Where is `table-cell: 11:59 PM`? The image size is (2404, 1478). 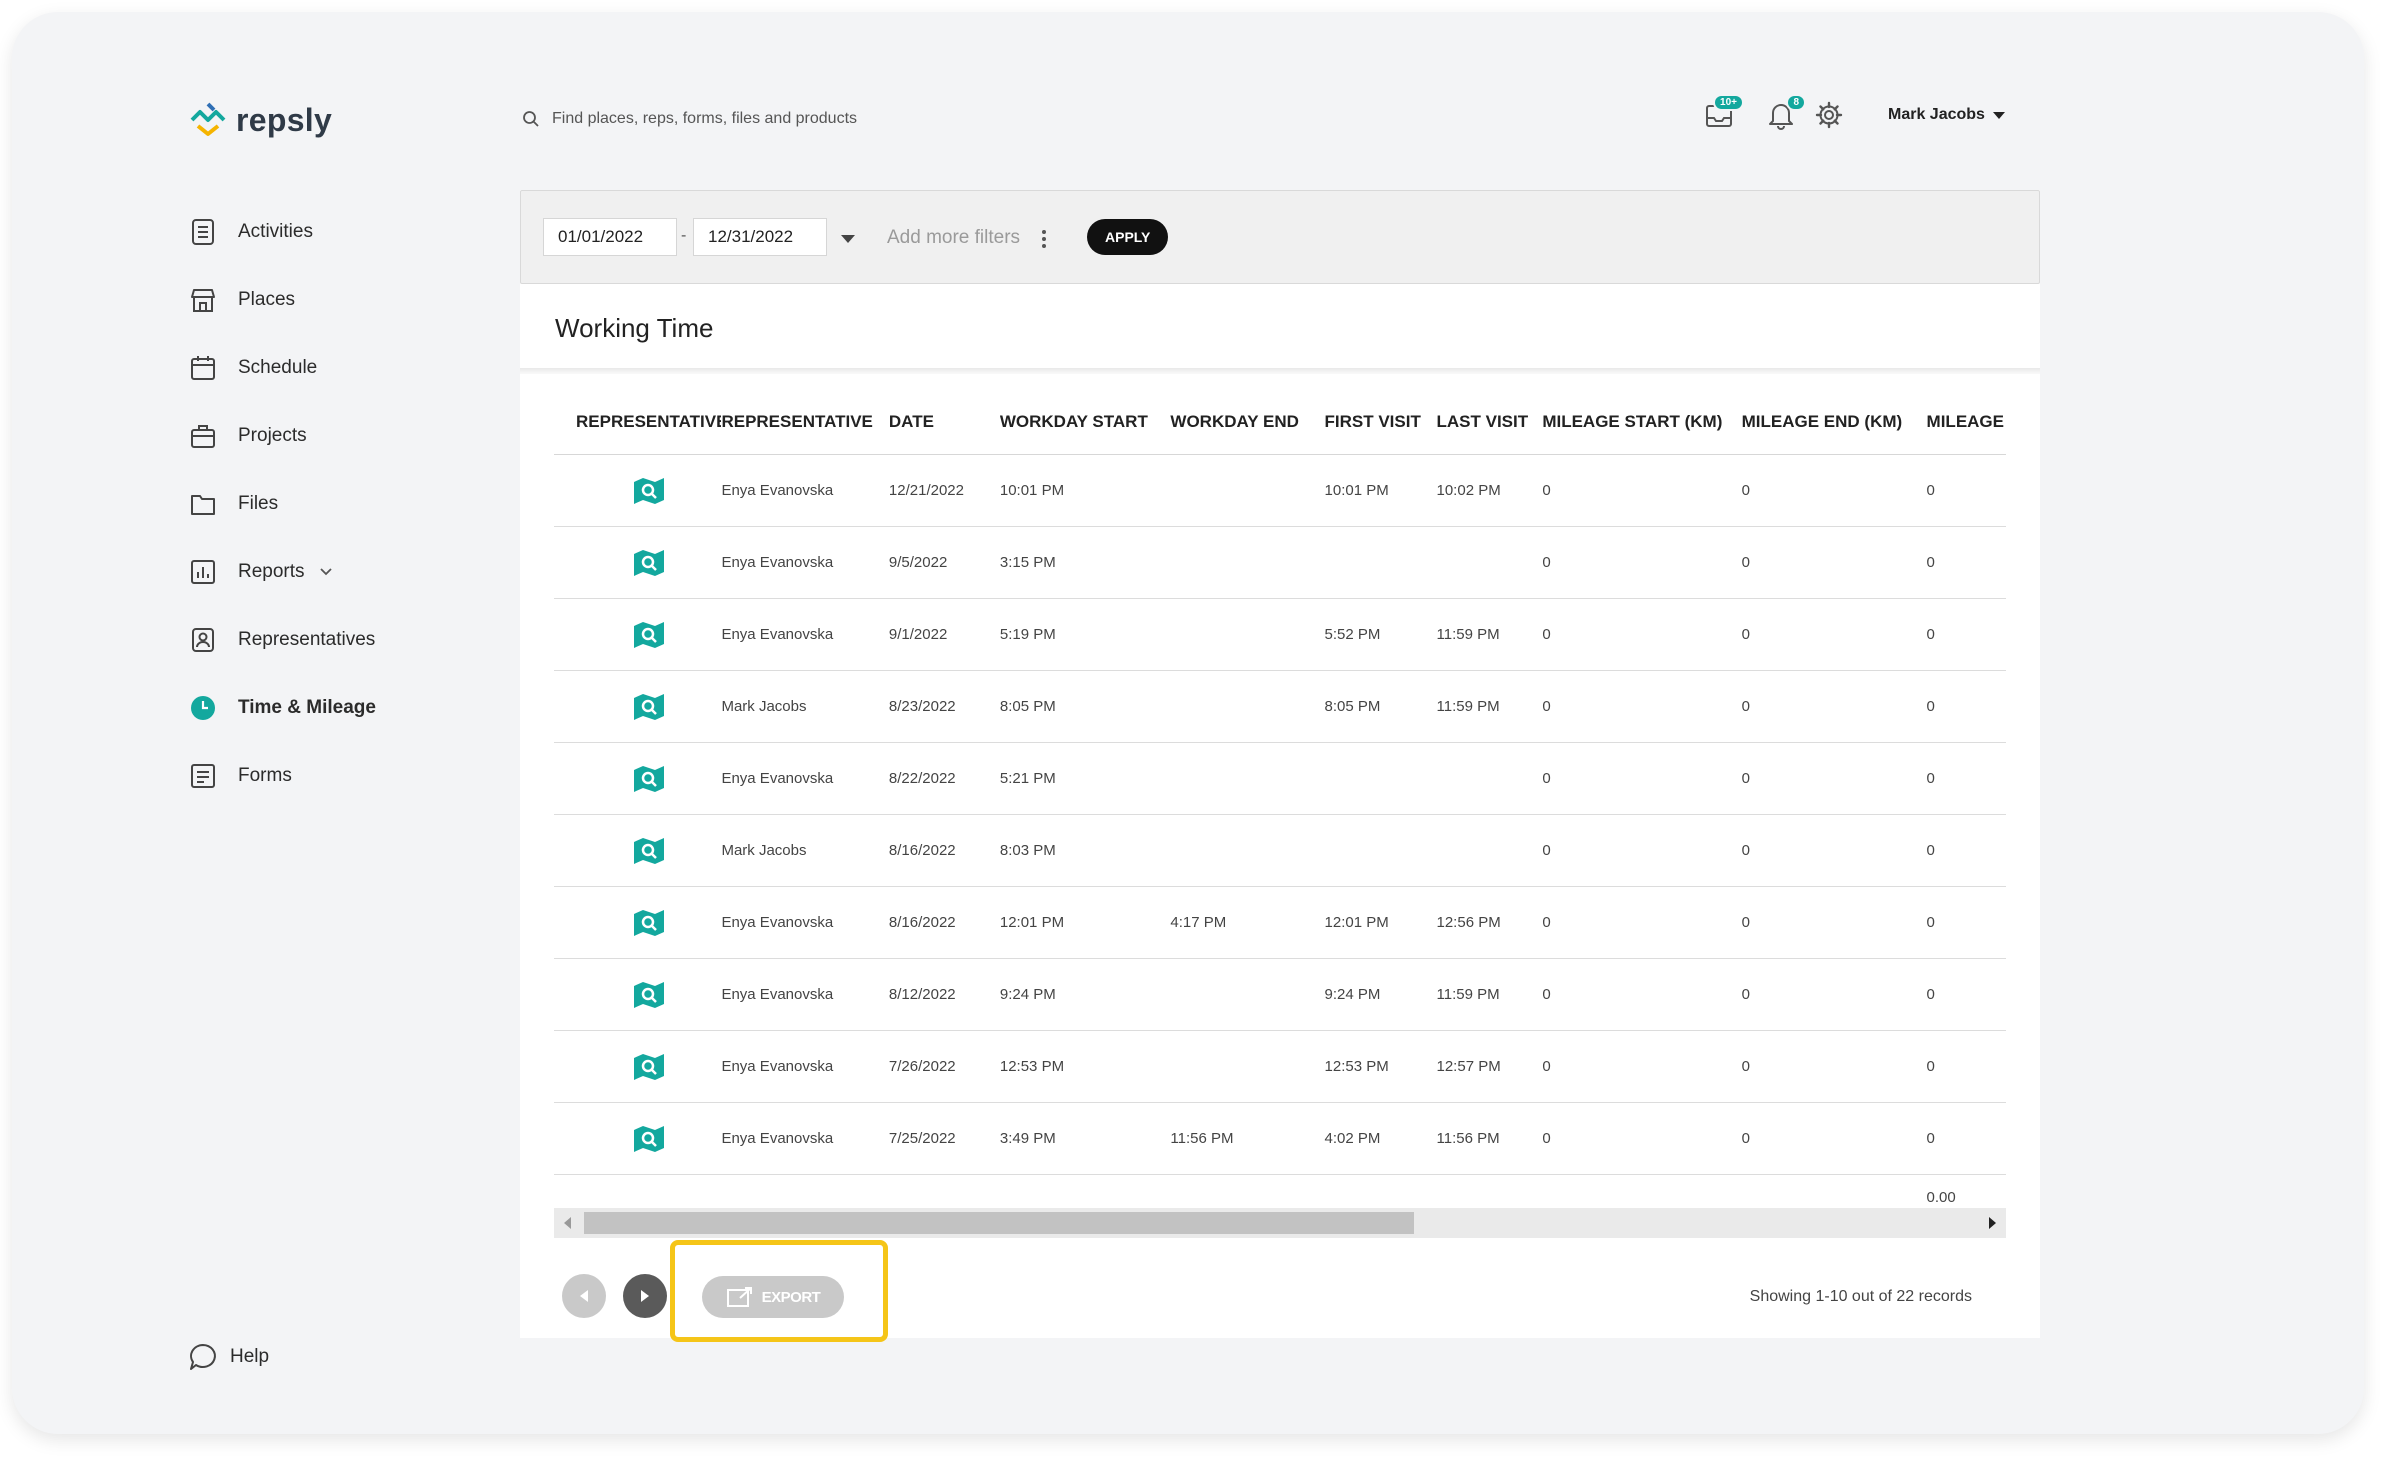 table-cell: 11:59 PM is located at coordinates (1489, 706).